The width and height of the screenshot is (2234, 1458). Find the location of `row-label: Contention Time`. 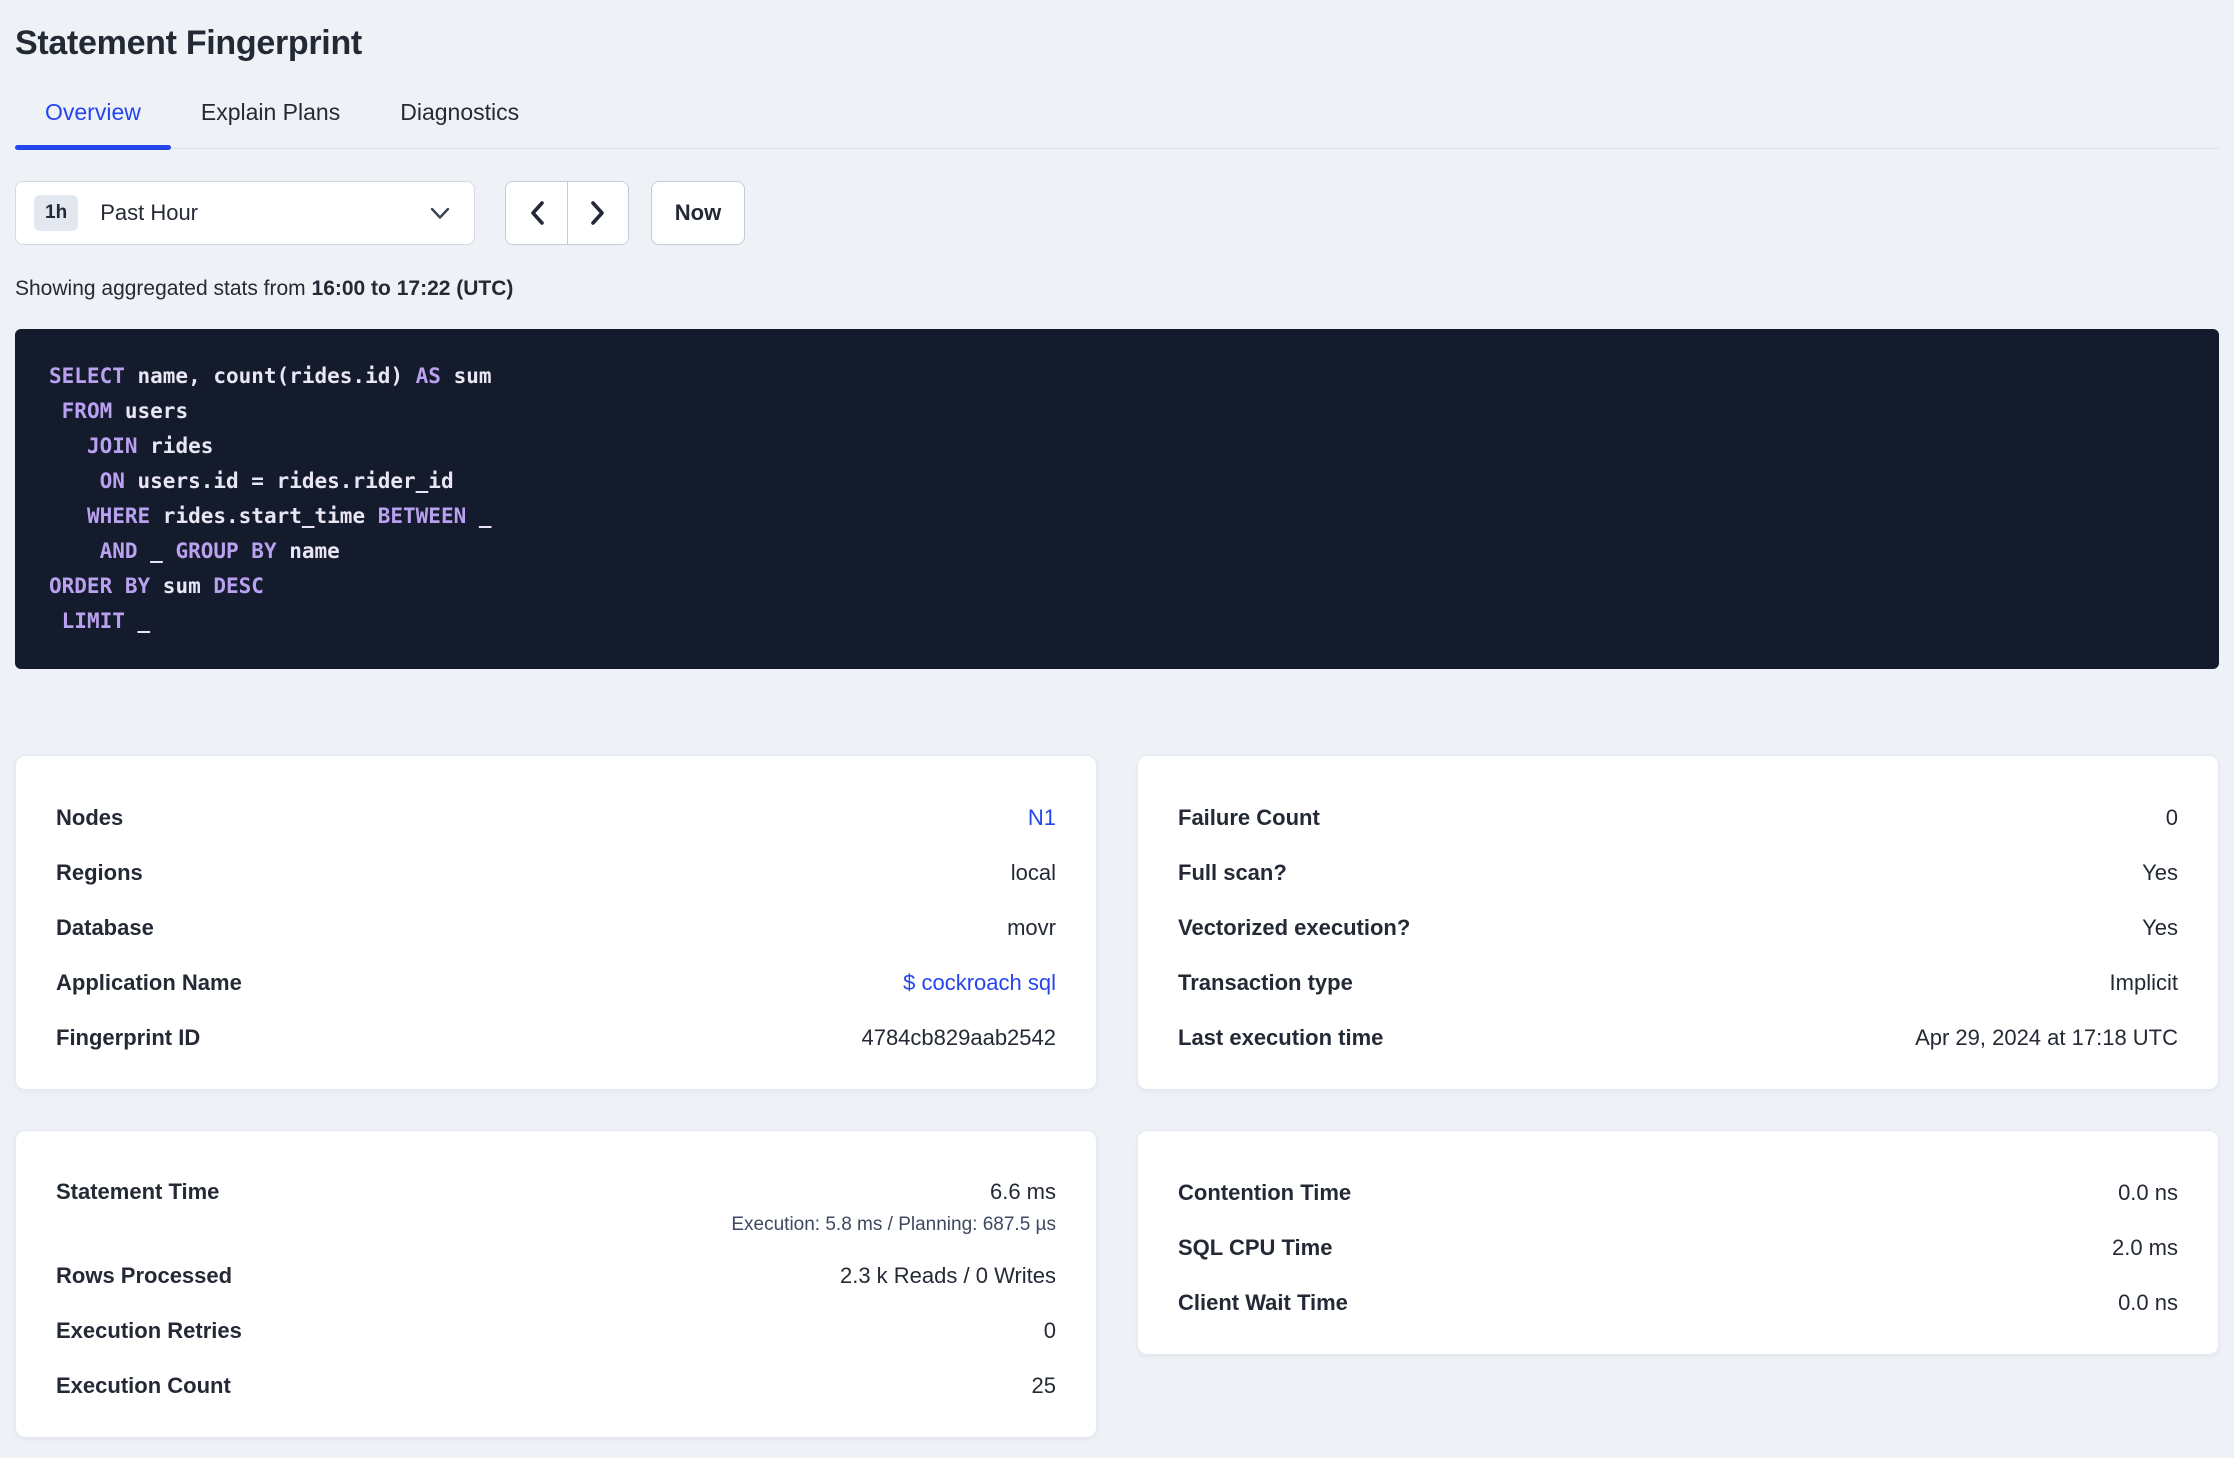

row-label: Contention Time is located at coordinates (1265, 1192).